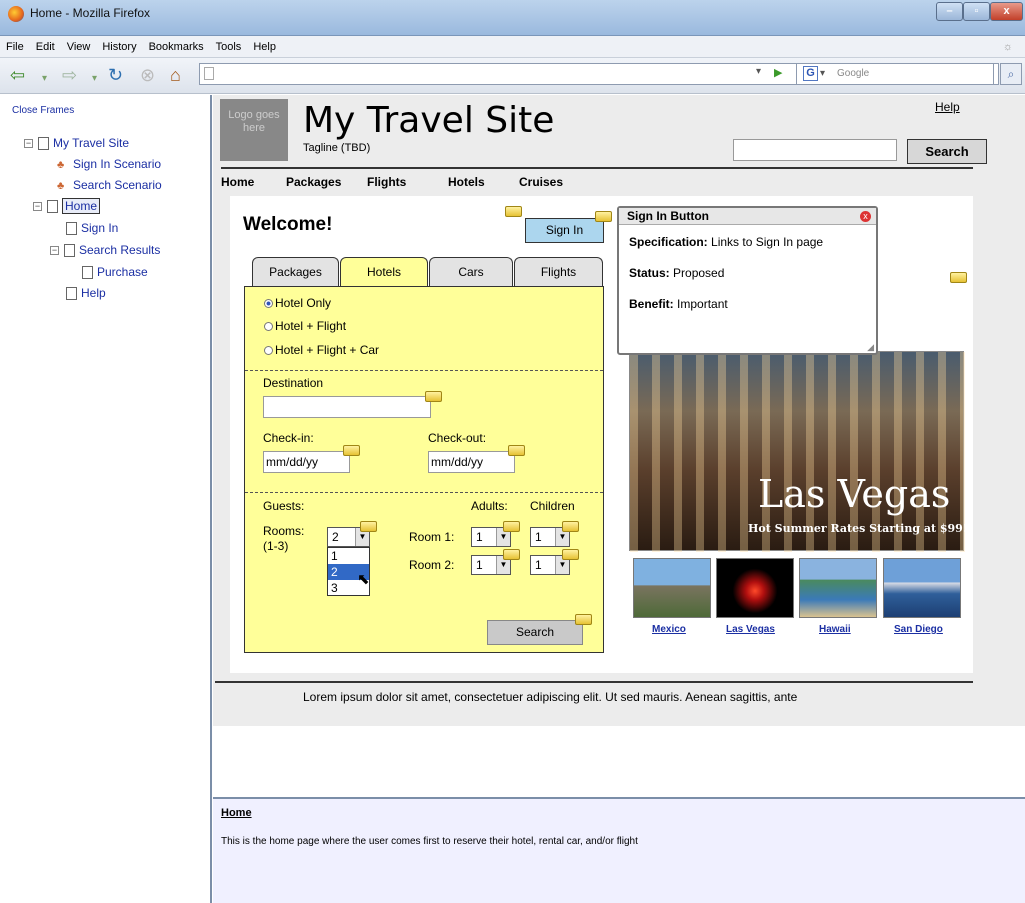  I want to click on mexico-thumbnail, so click(672, 588).